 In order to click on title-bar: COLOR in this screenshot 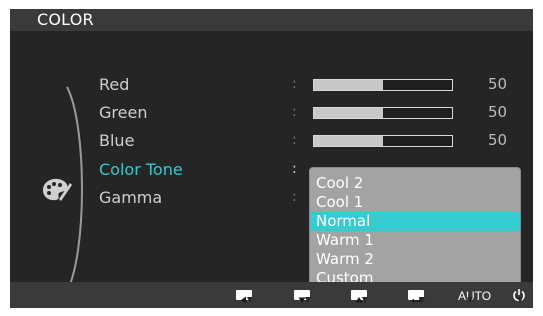, I will do `click(271, 20)`.